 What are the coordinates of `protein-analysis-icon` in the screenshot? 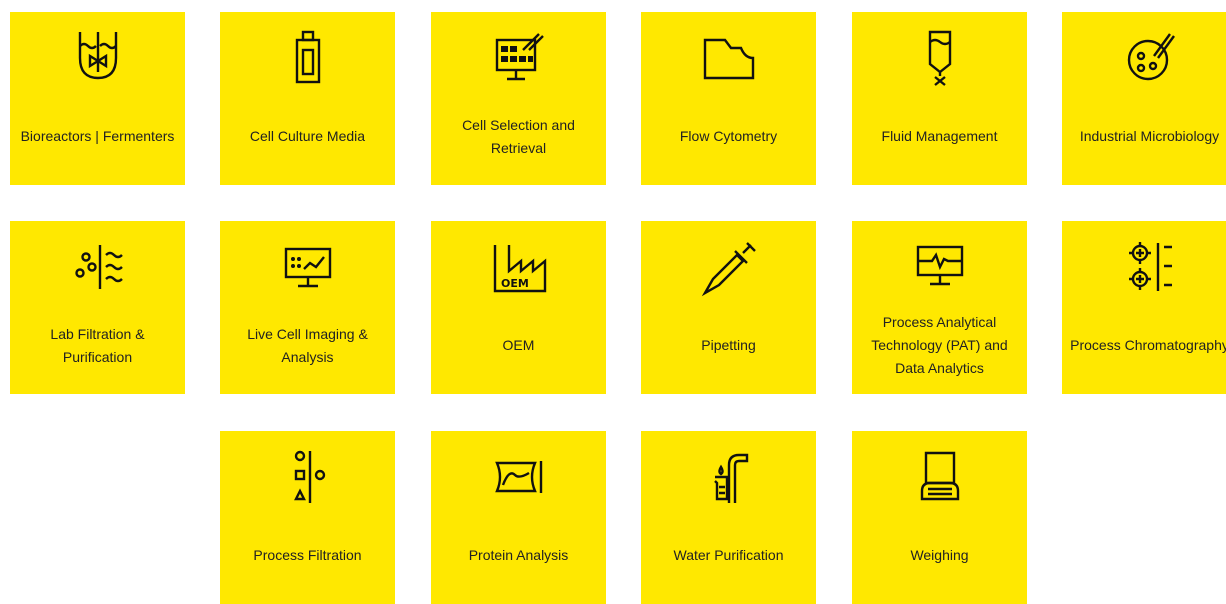 It's located at (518, 477).